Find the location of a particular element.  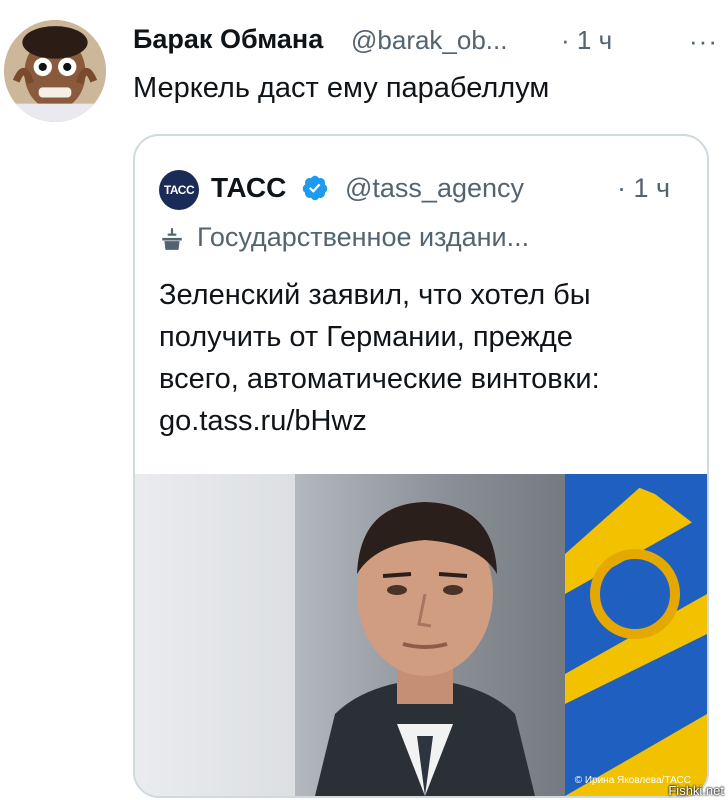

quoted-tweet-header: ТАСС ТАСС @tass_agency · 1 ч is located at coordinates (429, 190).